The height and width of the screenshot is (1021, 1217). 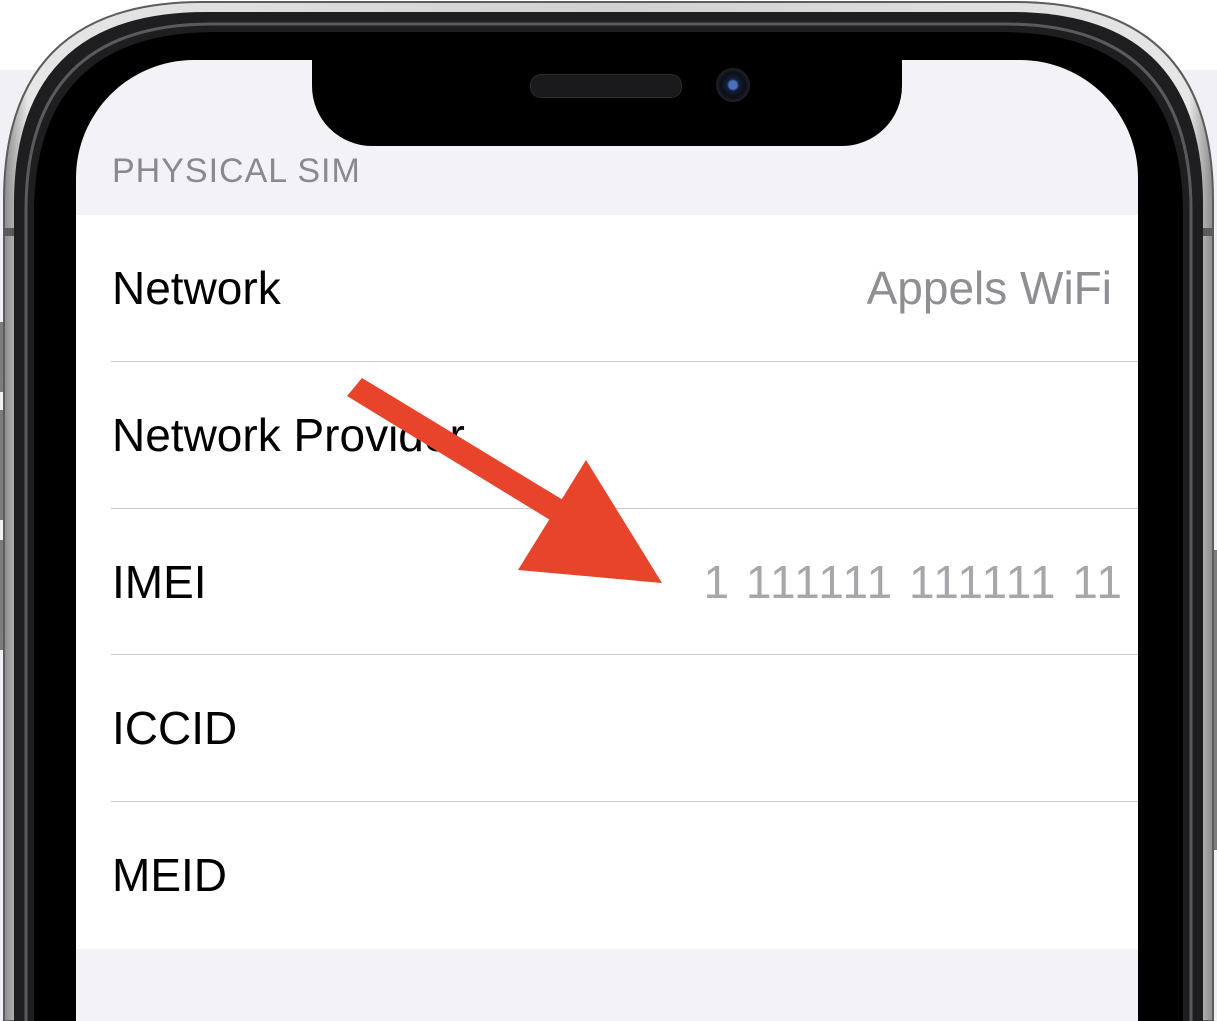 I want to click on arrow-shaft, so click(x=460, y=452).